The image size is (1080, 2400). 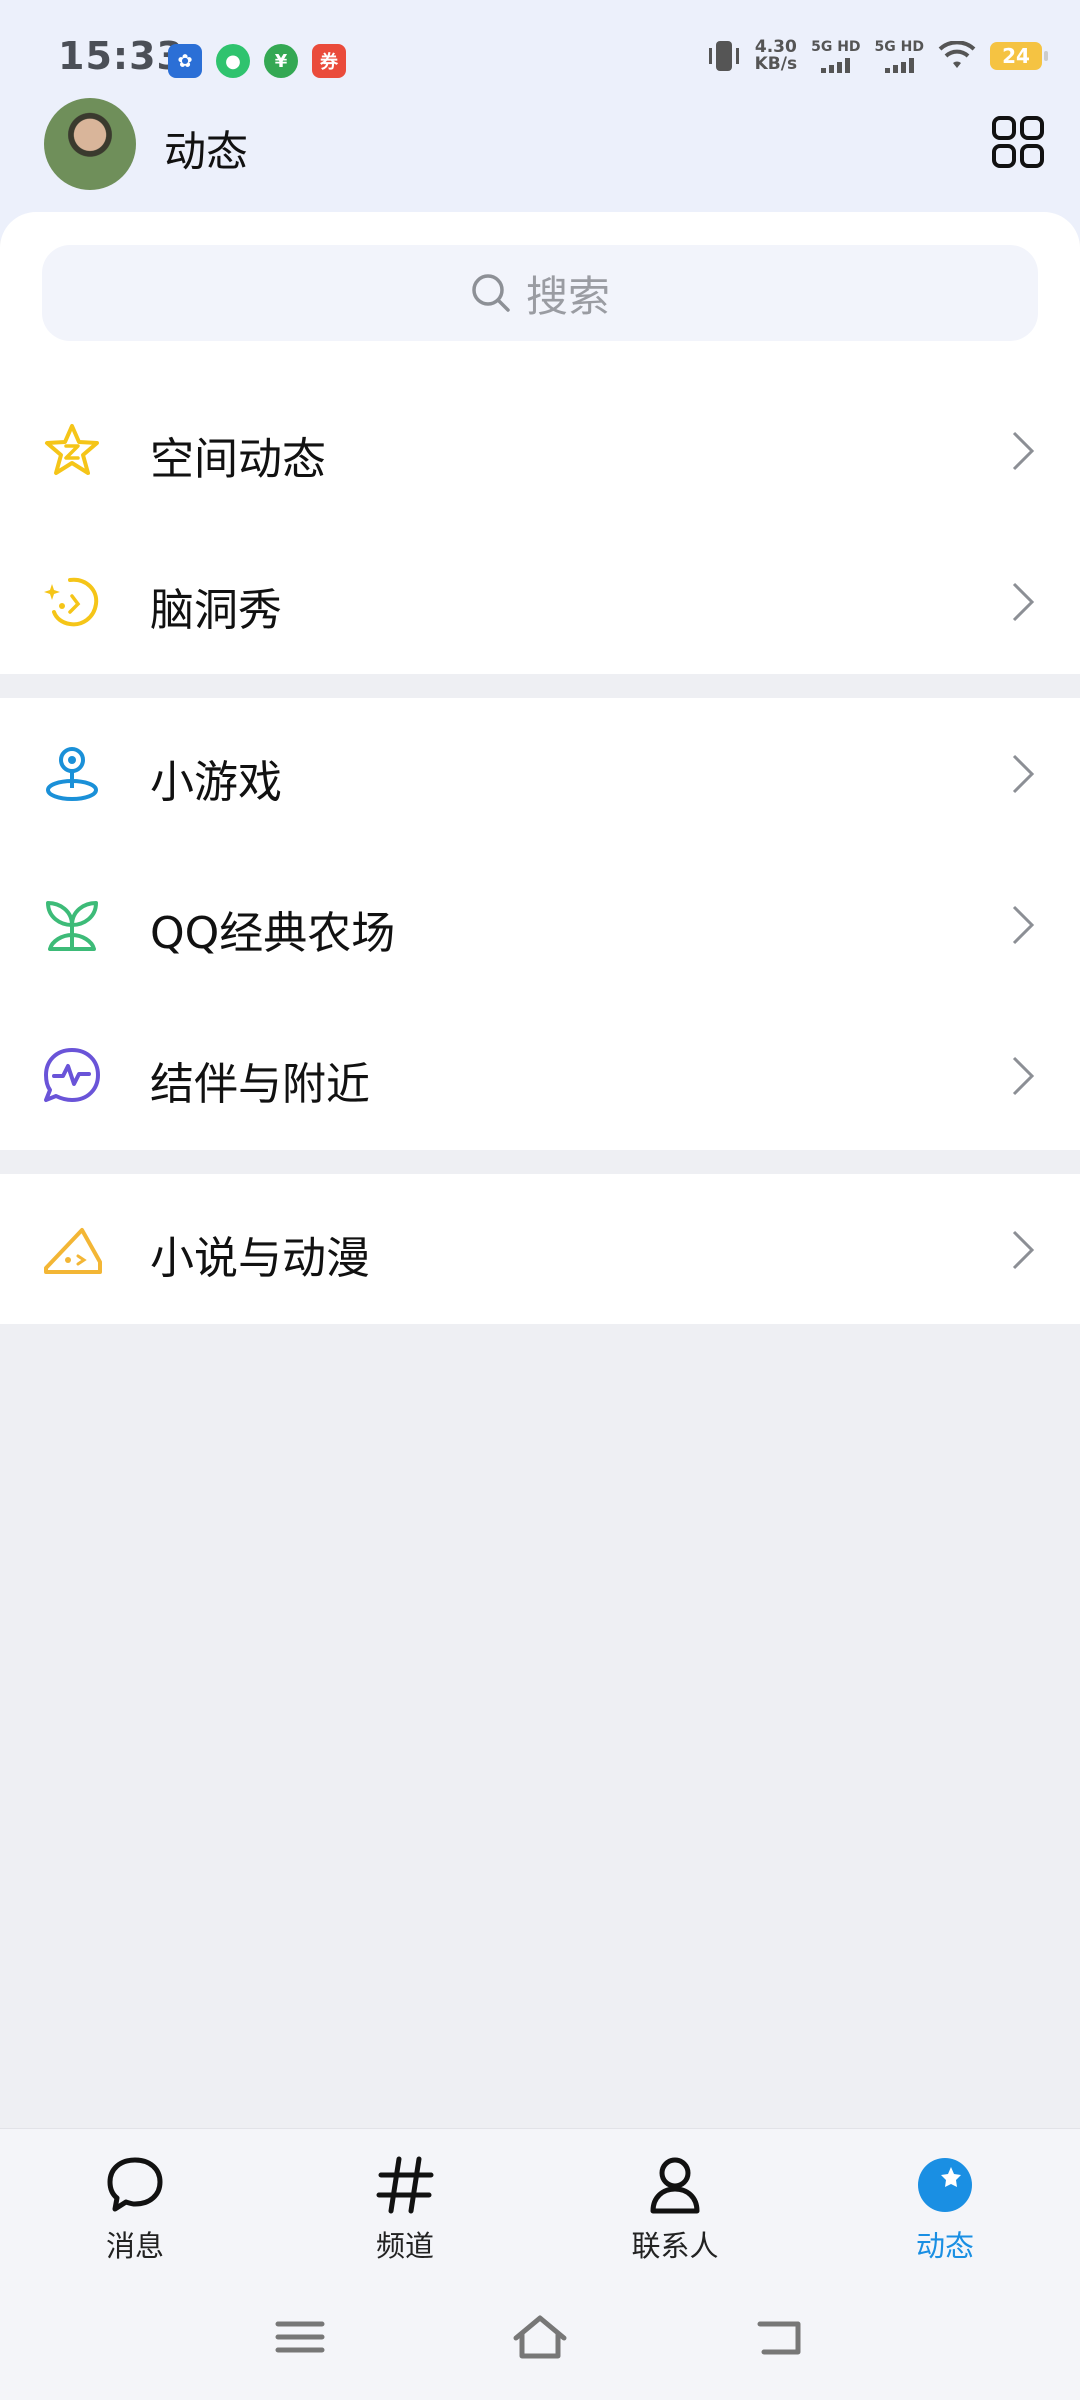 What do you see at coordinates (540, 924) in the screenshot?
I see `menu-item-qq-farm: QQ经典农场` at bounding box center [540, 924].